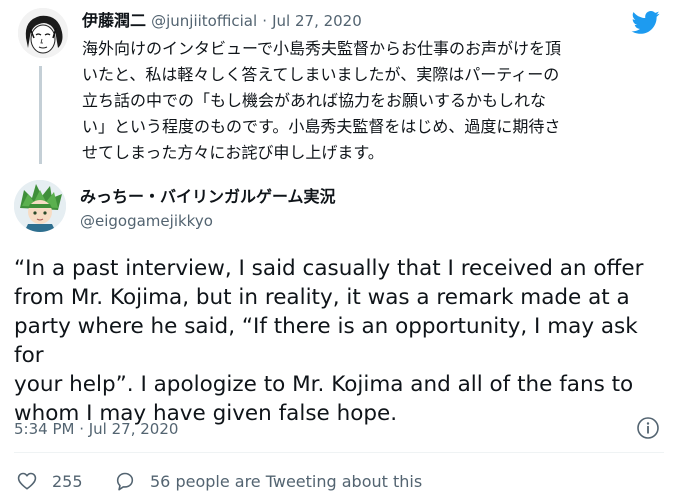  I want to click on parent-header: 伊藤潤二 @junjiitofficial · Jul 27, 2020, so click(222, 21).